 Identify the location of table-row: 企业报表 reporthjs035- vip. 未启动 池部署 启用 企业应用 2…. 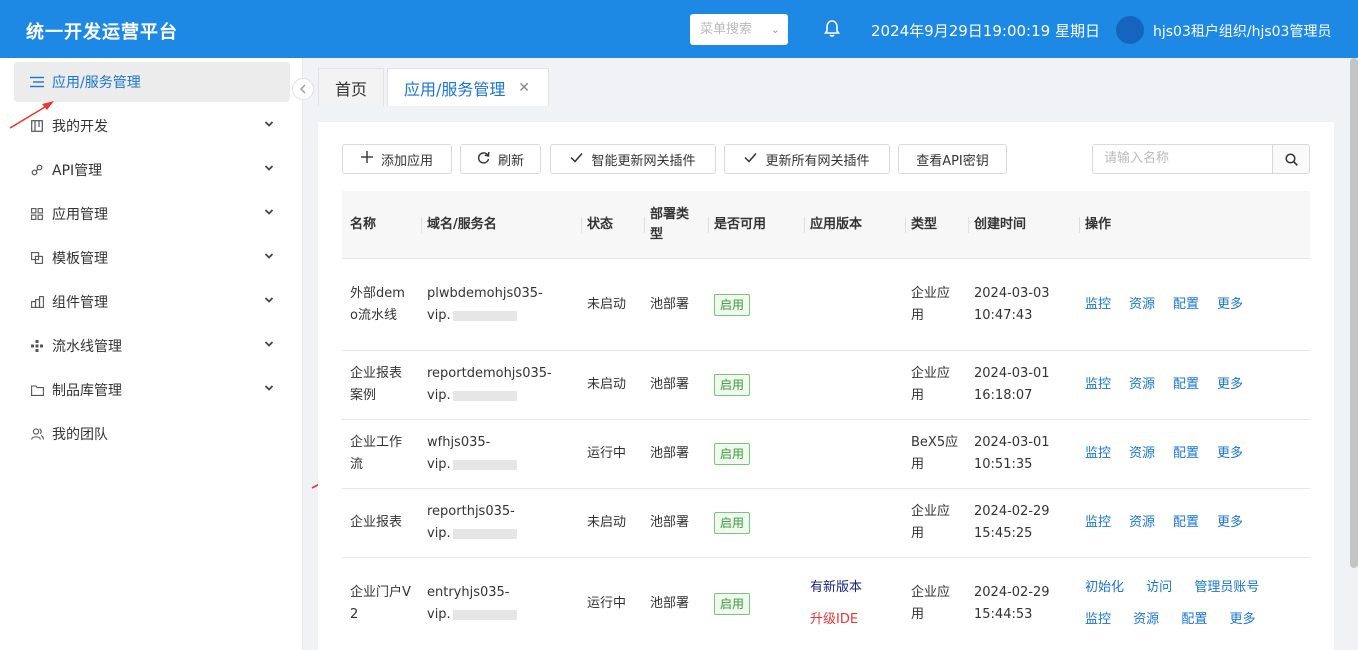
(826, 523).